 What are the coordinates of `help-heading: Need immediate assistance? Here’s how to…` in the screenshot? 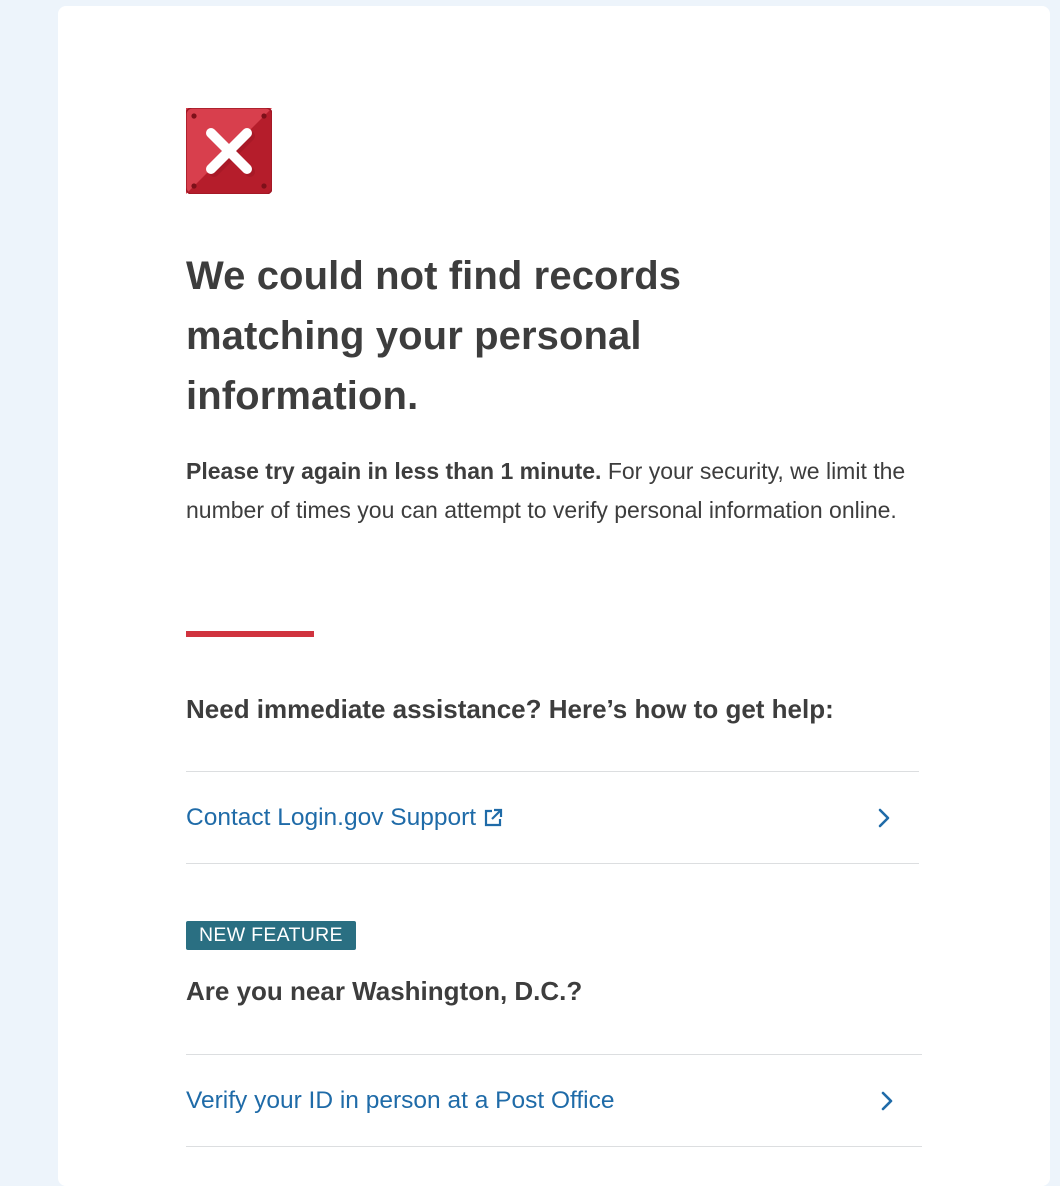 It's located at (510, 709).